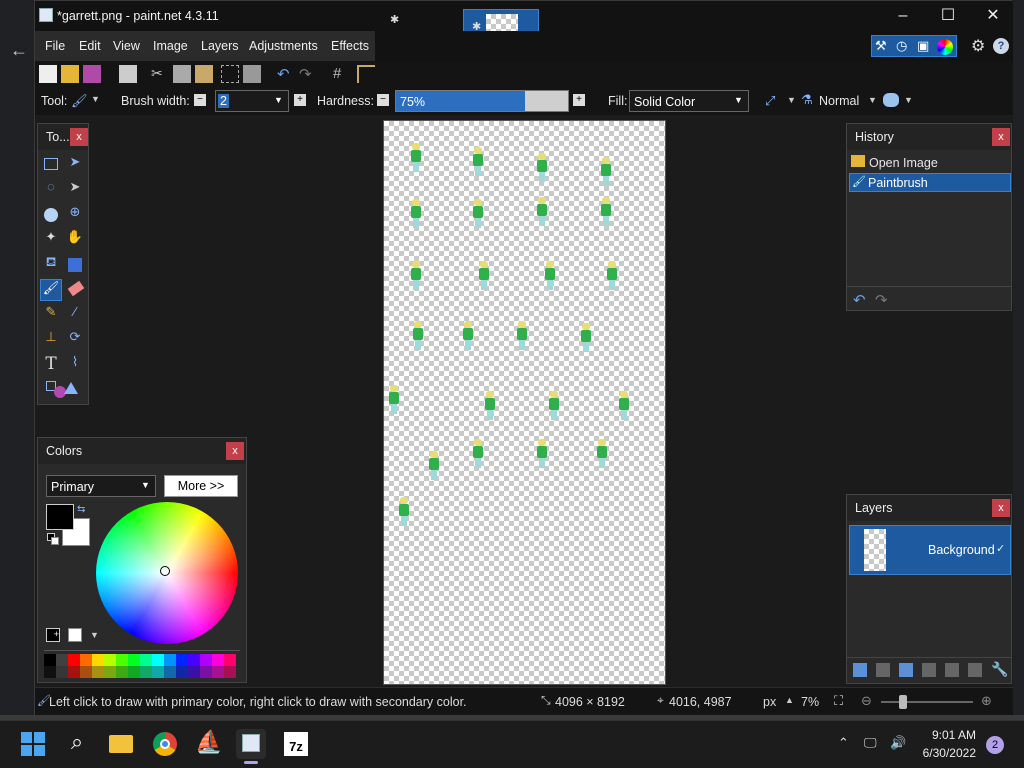 The image size is (1024, 768). Describe the element at coordinates (51, 164) in the screenshot. I see `rectangle-select-icon` at that location.